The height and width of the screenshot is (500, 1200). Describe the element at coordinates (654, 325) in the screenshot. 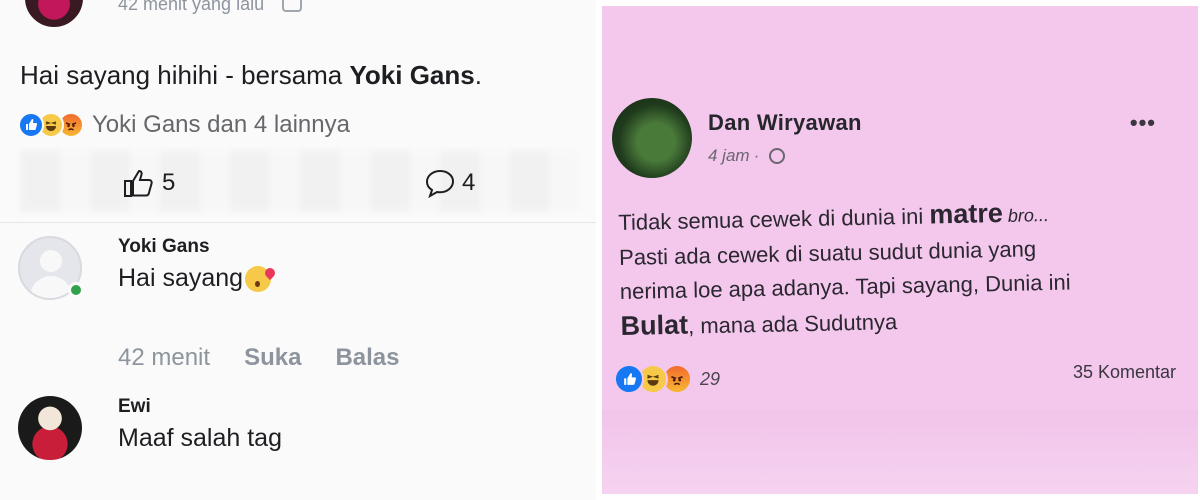

I see `post-line-text: Bulat` at that location.